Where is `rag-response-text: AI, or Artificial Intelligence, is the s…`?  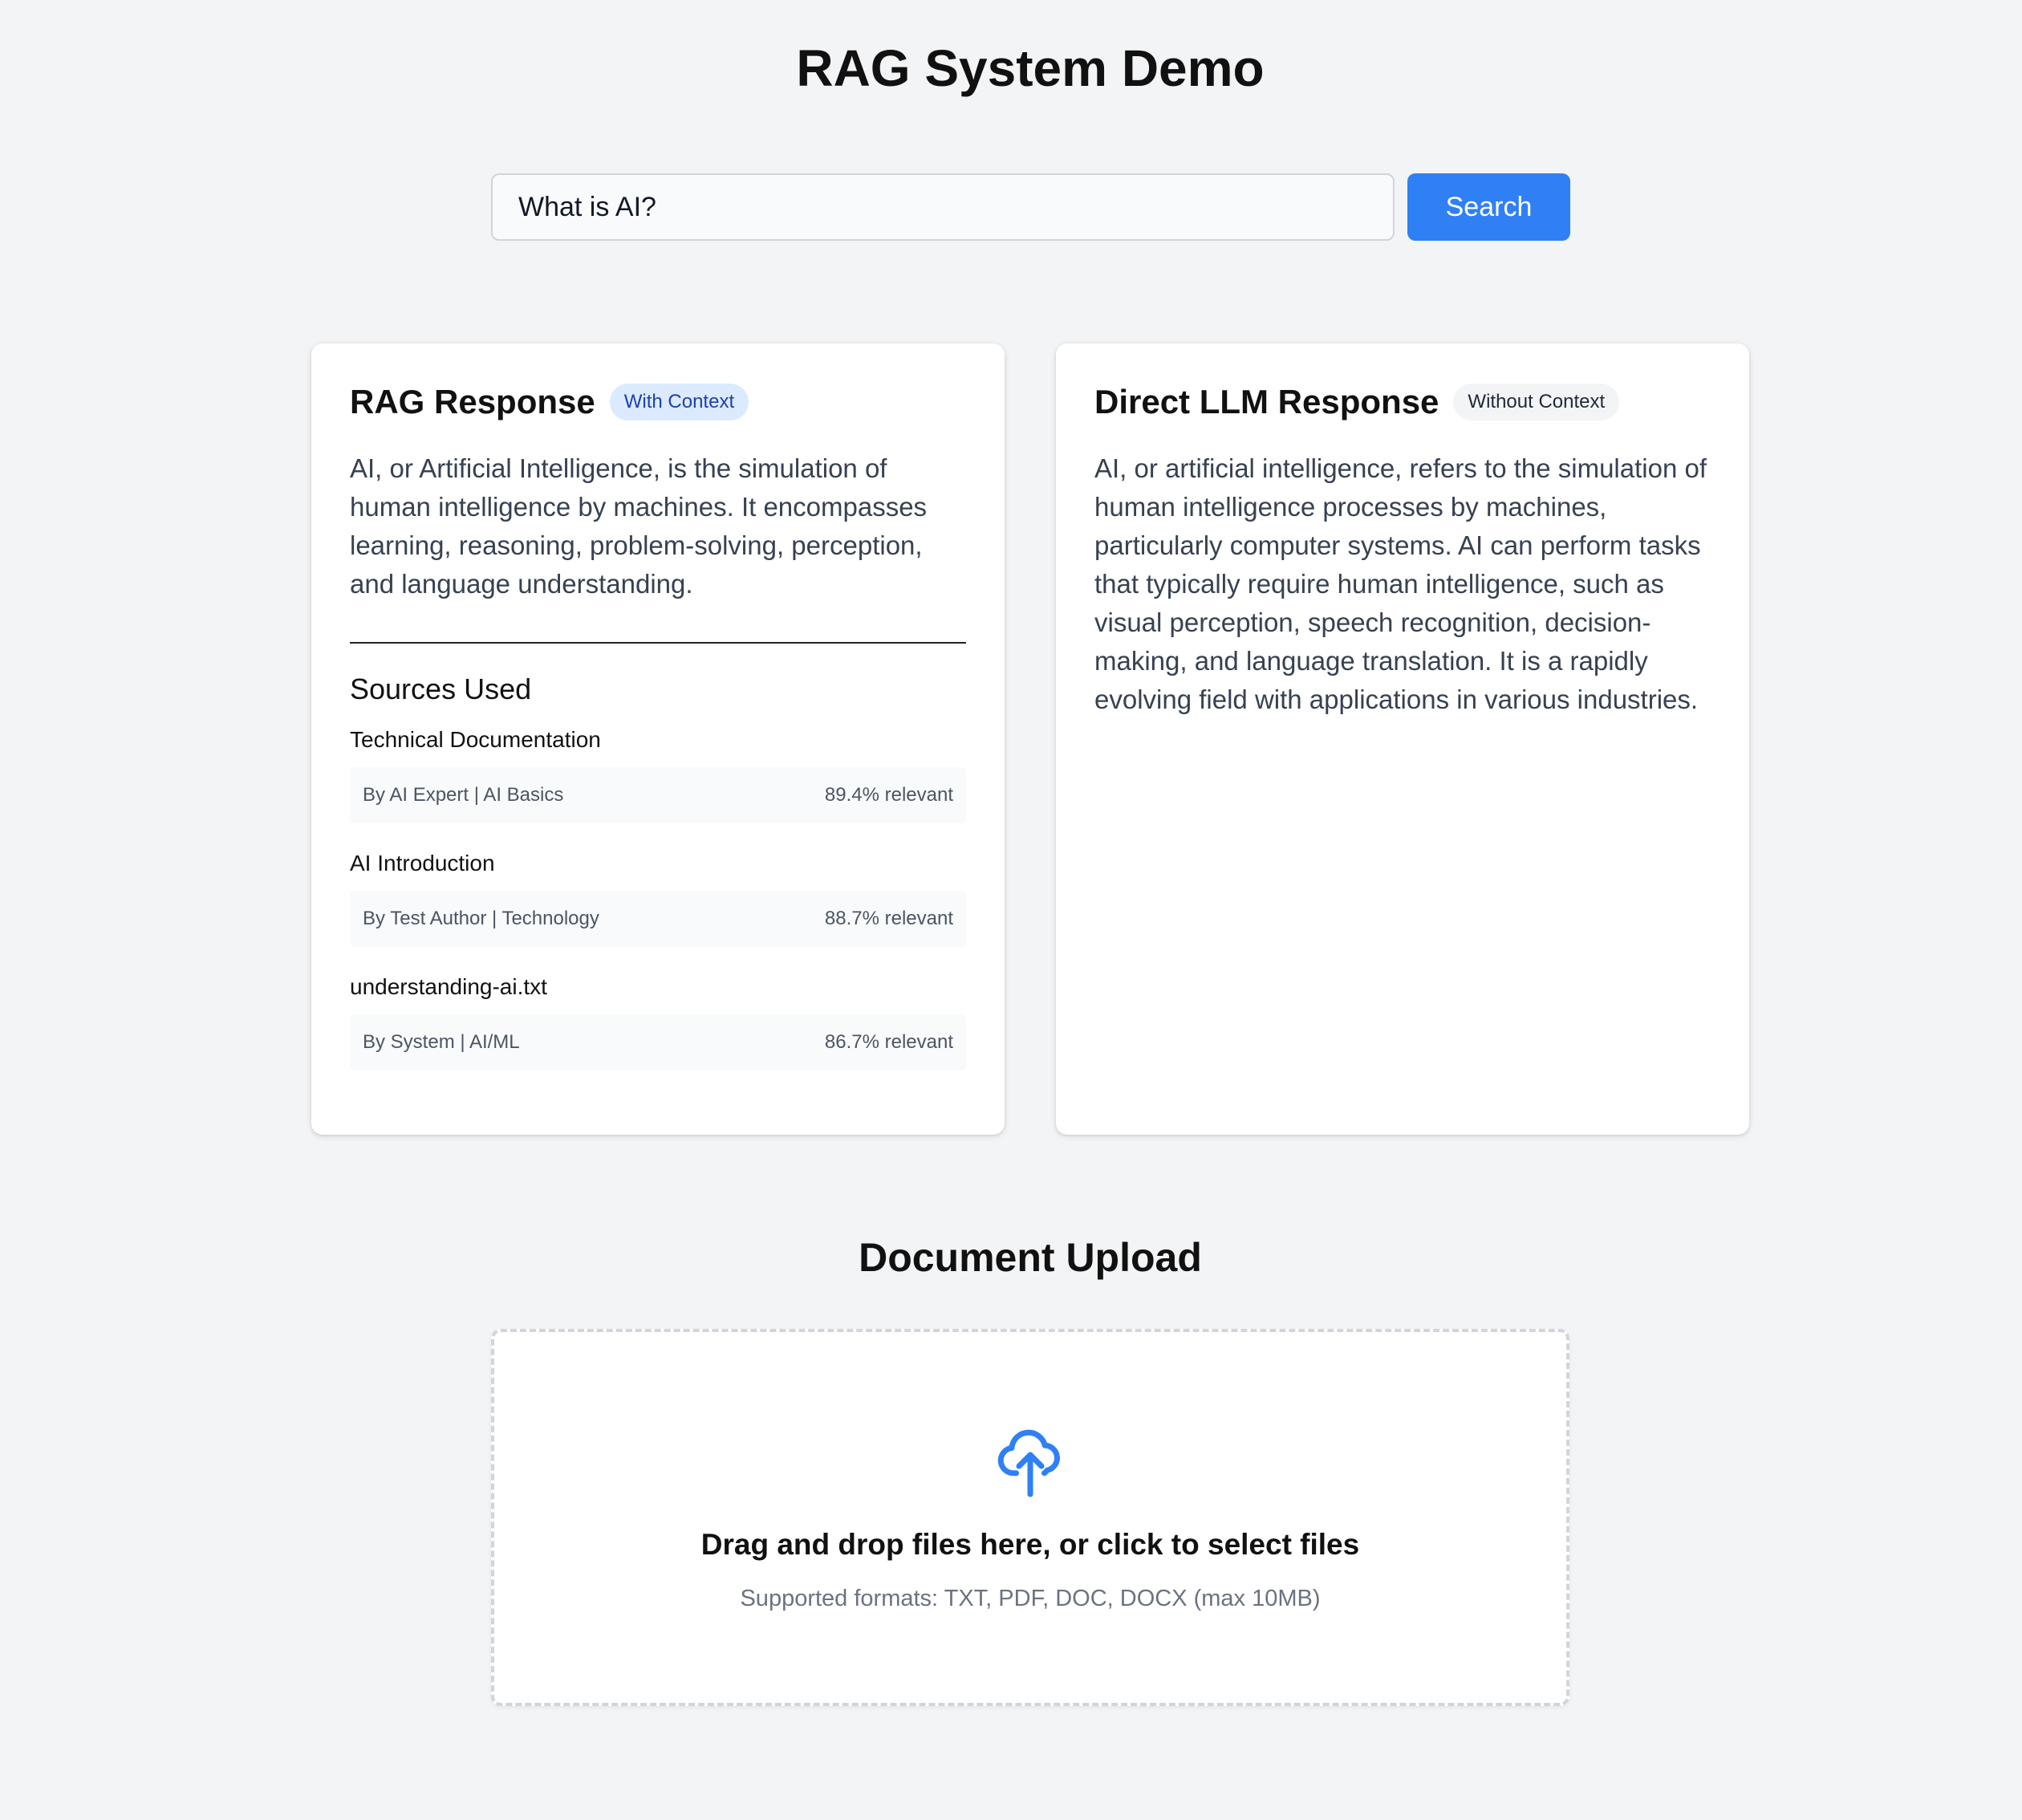 rag-response-text: AI, or Artificial Intelligence, is the s… is located at coordinates (639, 526).